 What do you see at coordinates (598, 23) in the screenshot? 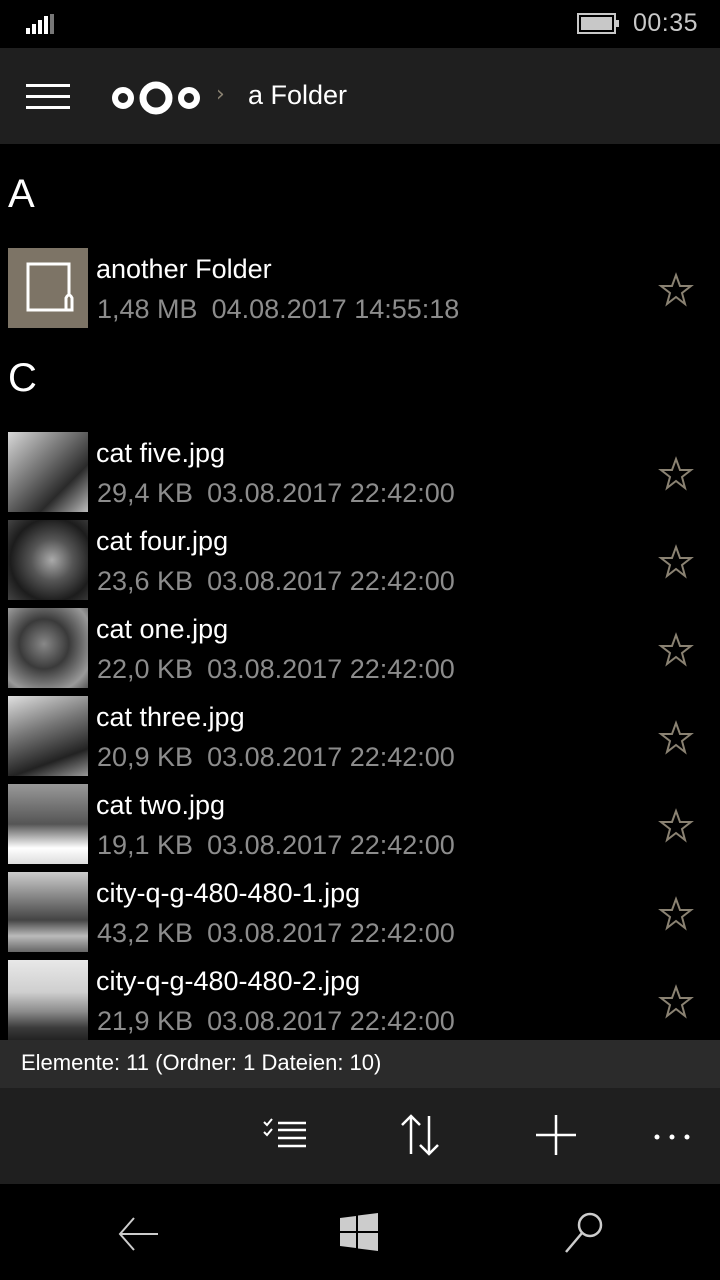
I see `battery-icon` at bounding box center [598, 23].